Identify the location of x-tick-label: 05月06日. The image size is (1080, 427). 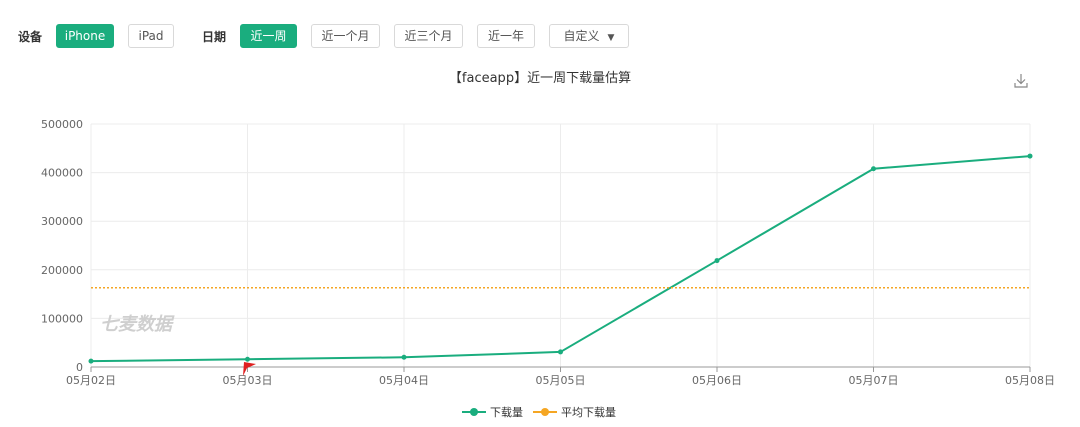
(717, 380).